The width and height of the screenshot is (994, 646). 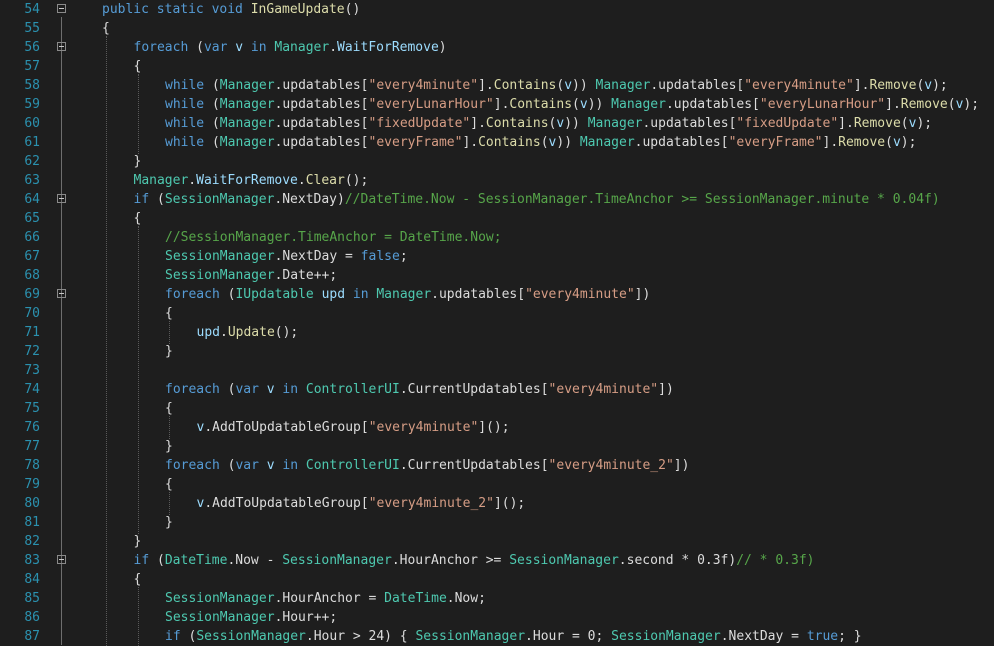 What do you see at coordinates (497, 66) in the screenshot?
I see `code-line: 57 {` at bounding box center [497, 66].